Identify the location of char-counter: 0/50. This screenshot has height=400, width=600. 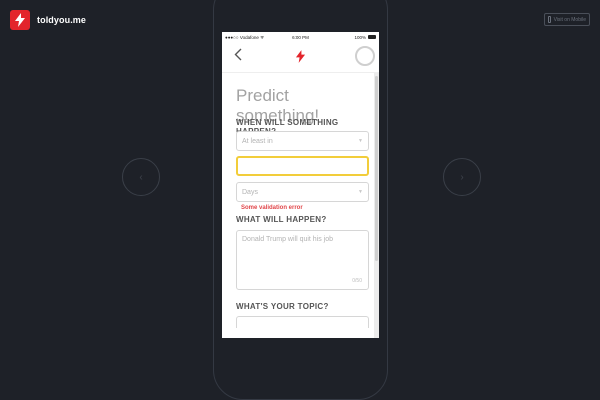
(357, 281).